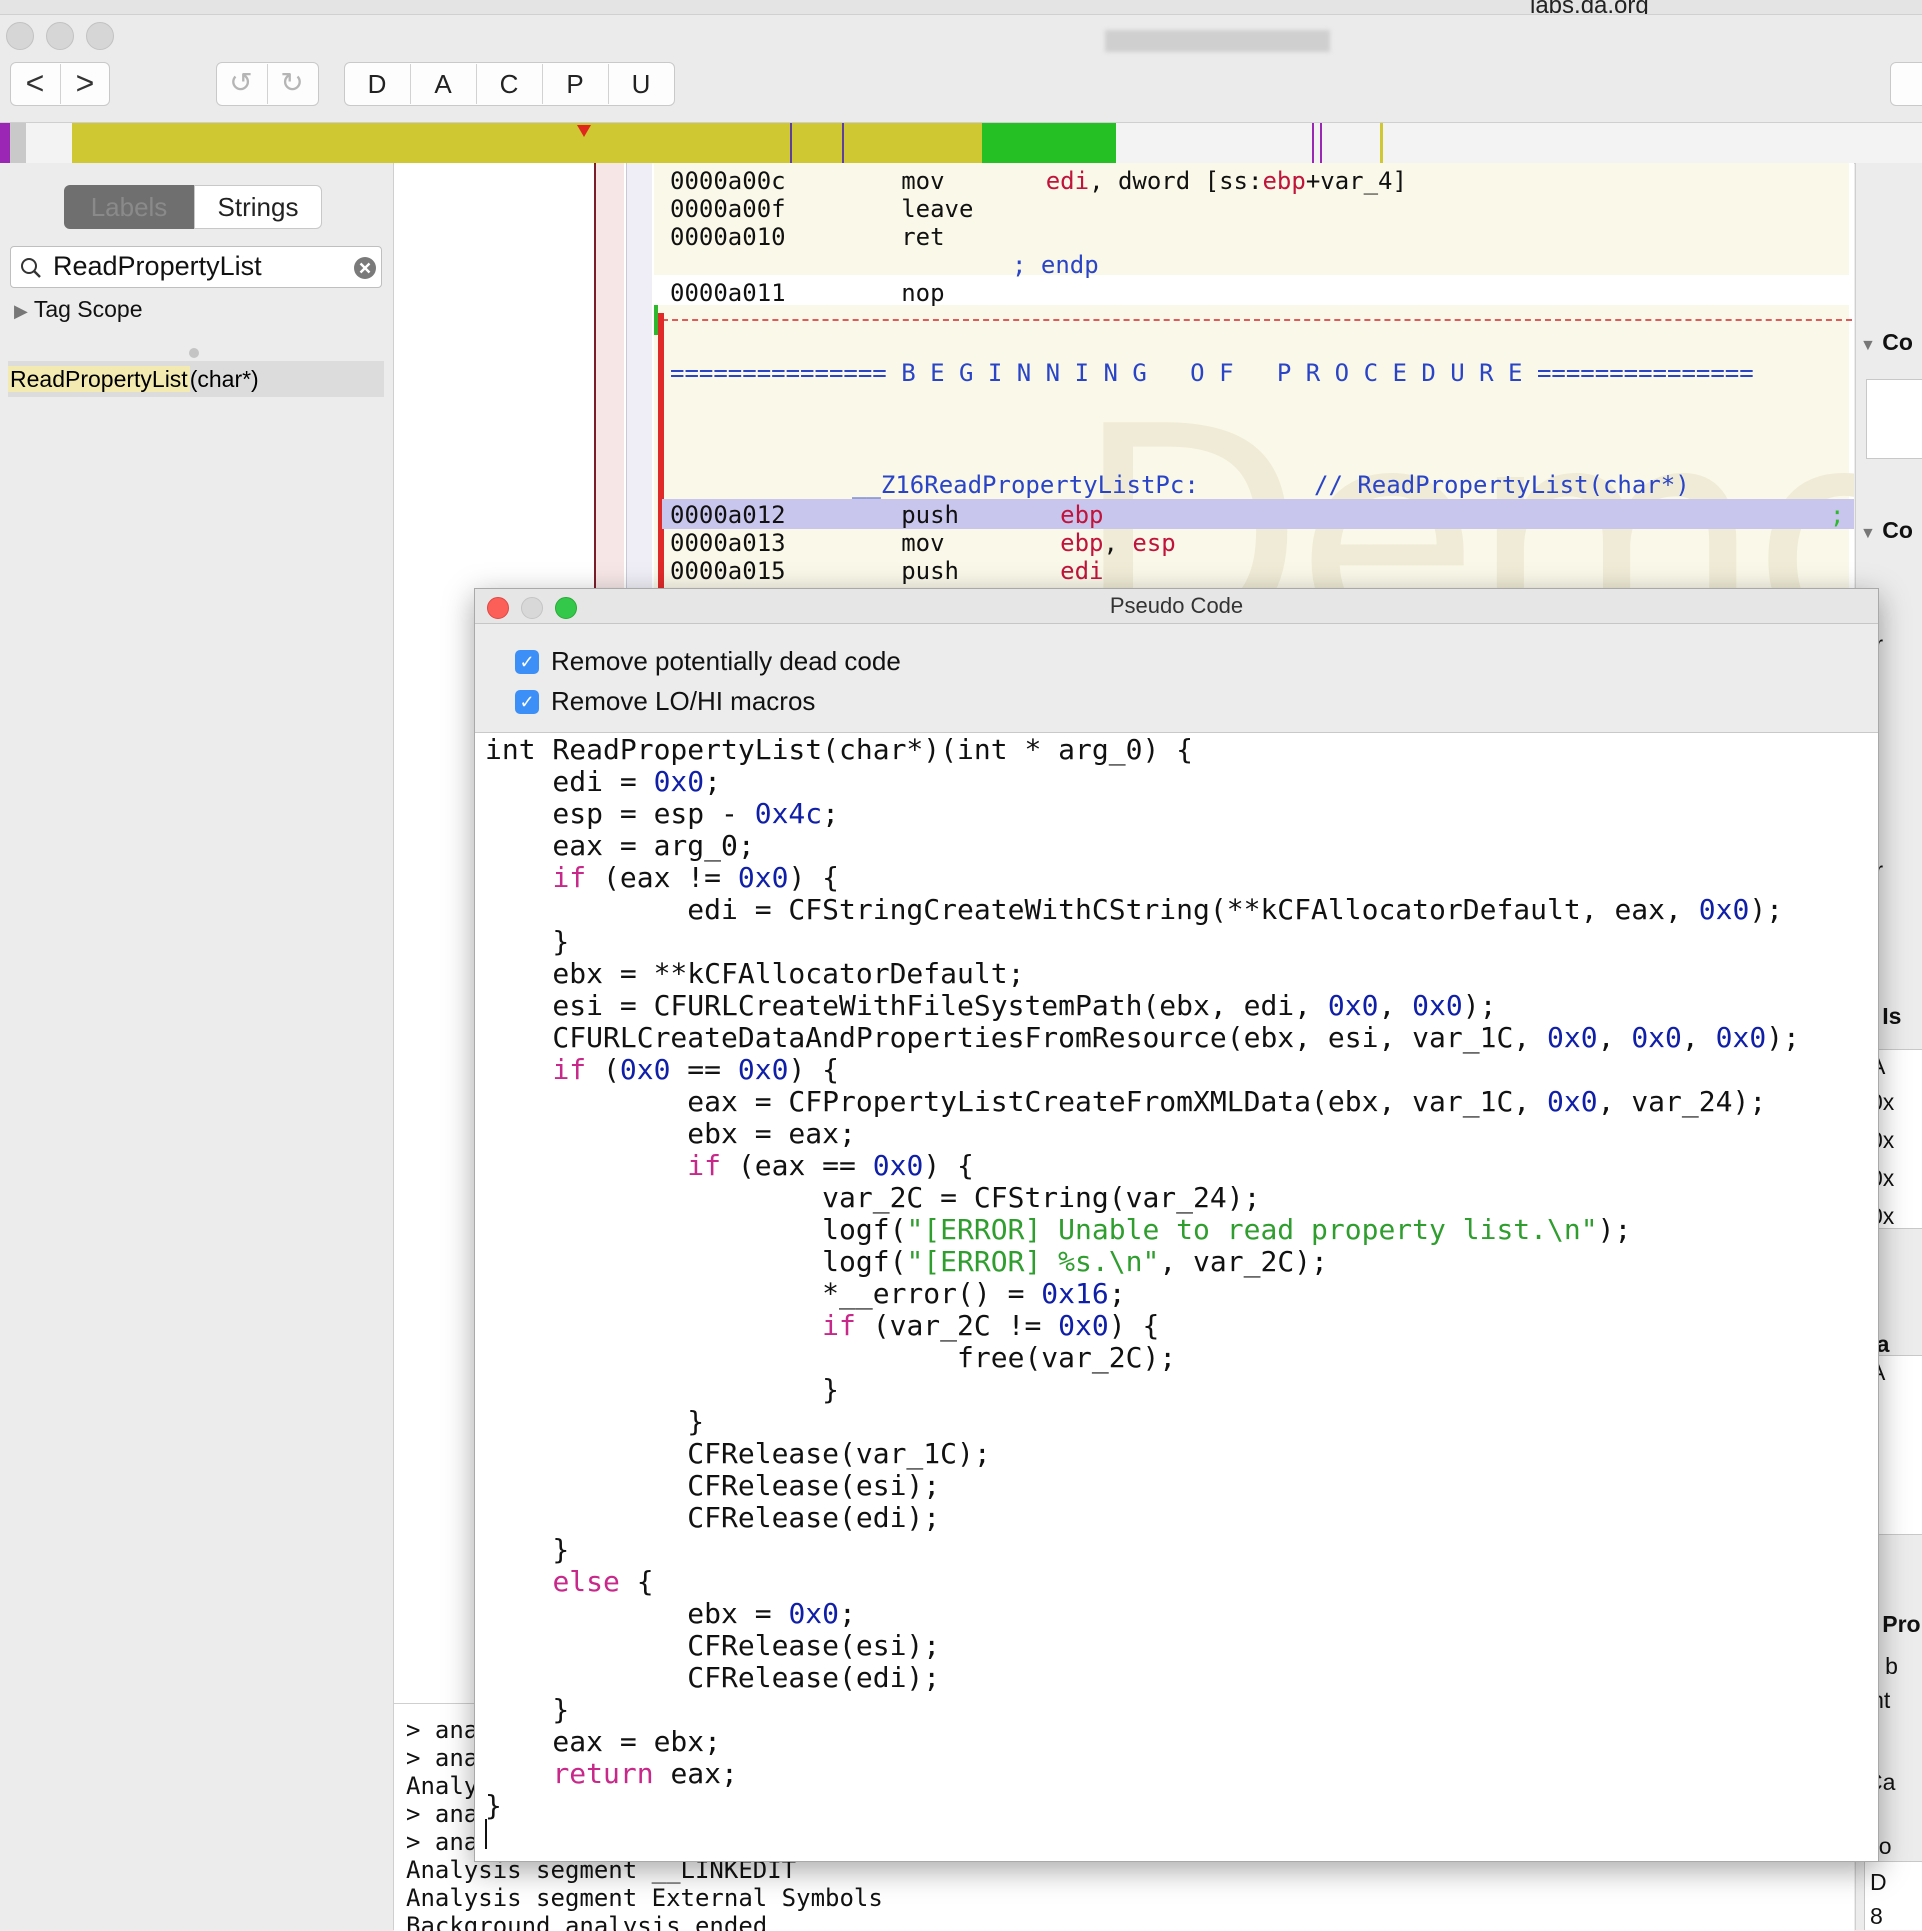 Image resolution: width=1922 pixels, height=1931 pixels. I want to click on undo-button: ↺, so click(241, 84).